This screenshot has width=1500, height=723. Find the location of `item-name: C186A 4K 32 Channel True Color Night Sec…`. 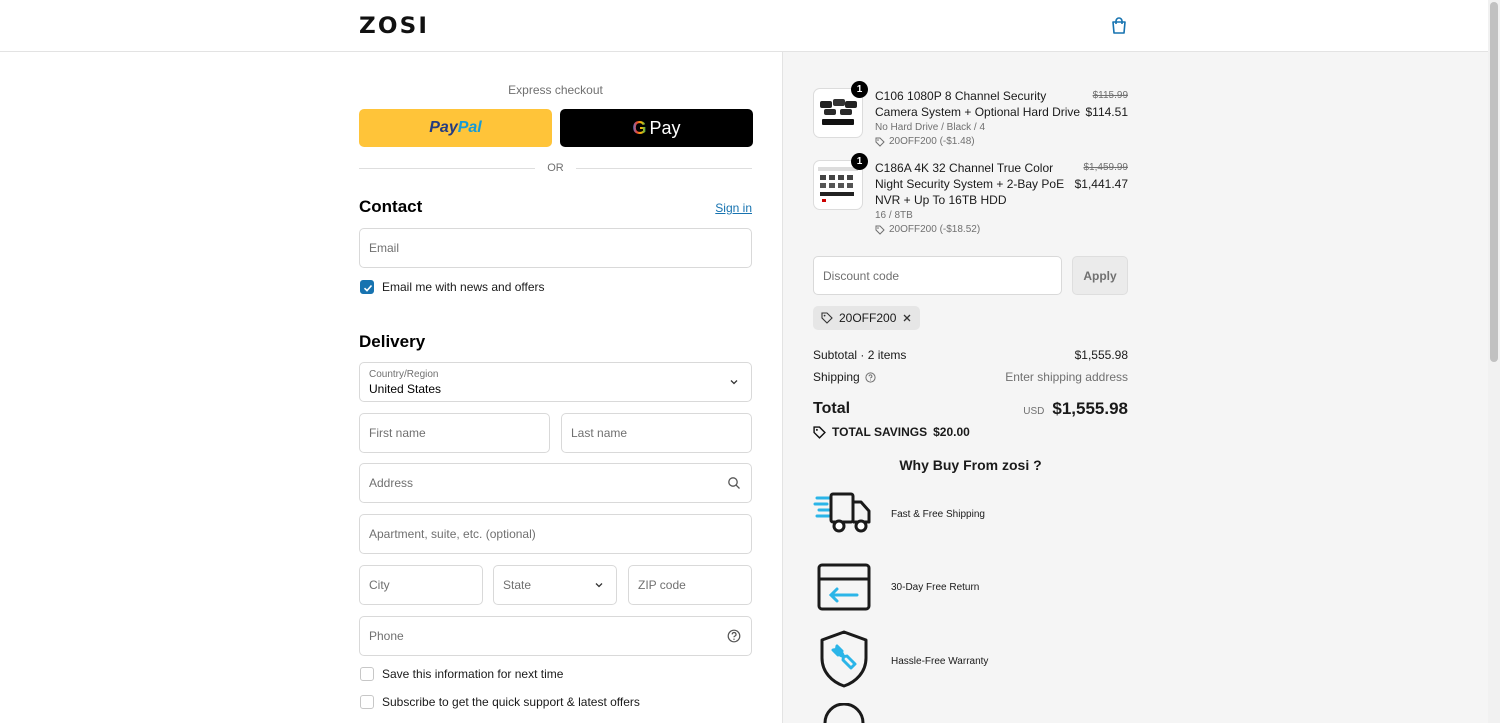

item-name: C186A 4K 32 Channel True Color Night Sec… is located at coordinates (970, 184).